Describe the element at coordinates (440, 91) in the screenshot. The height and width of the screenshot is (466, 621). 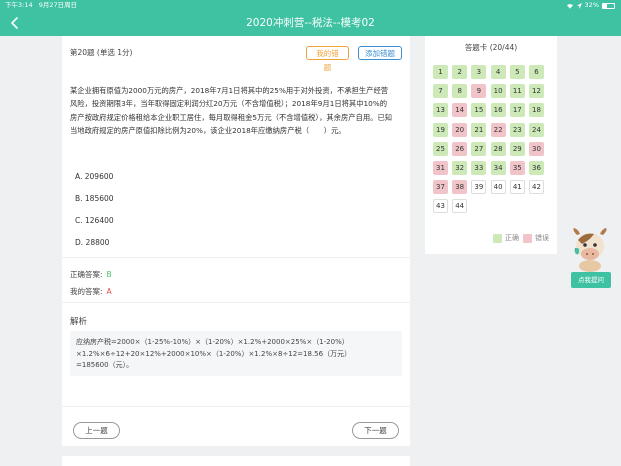
I see `answer-sheet-item-7: 7` at that location.